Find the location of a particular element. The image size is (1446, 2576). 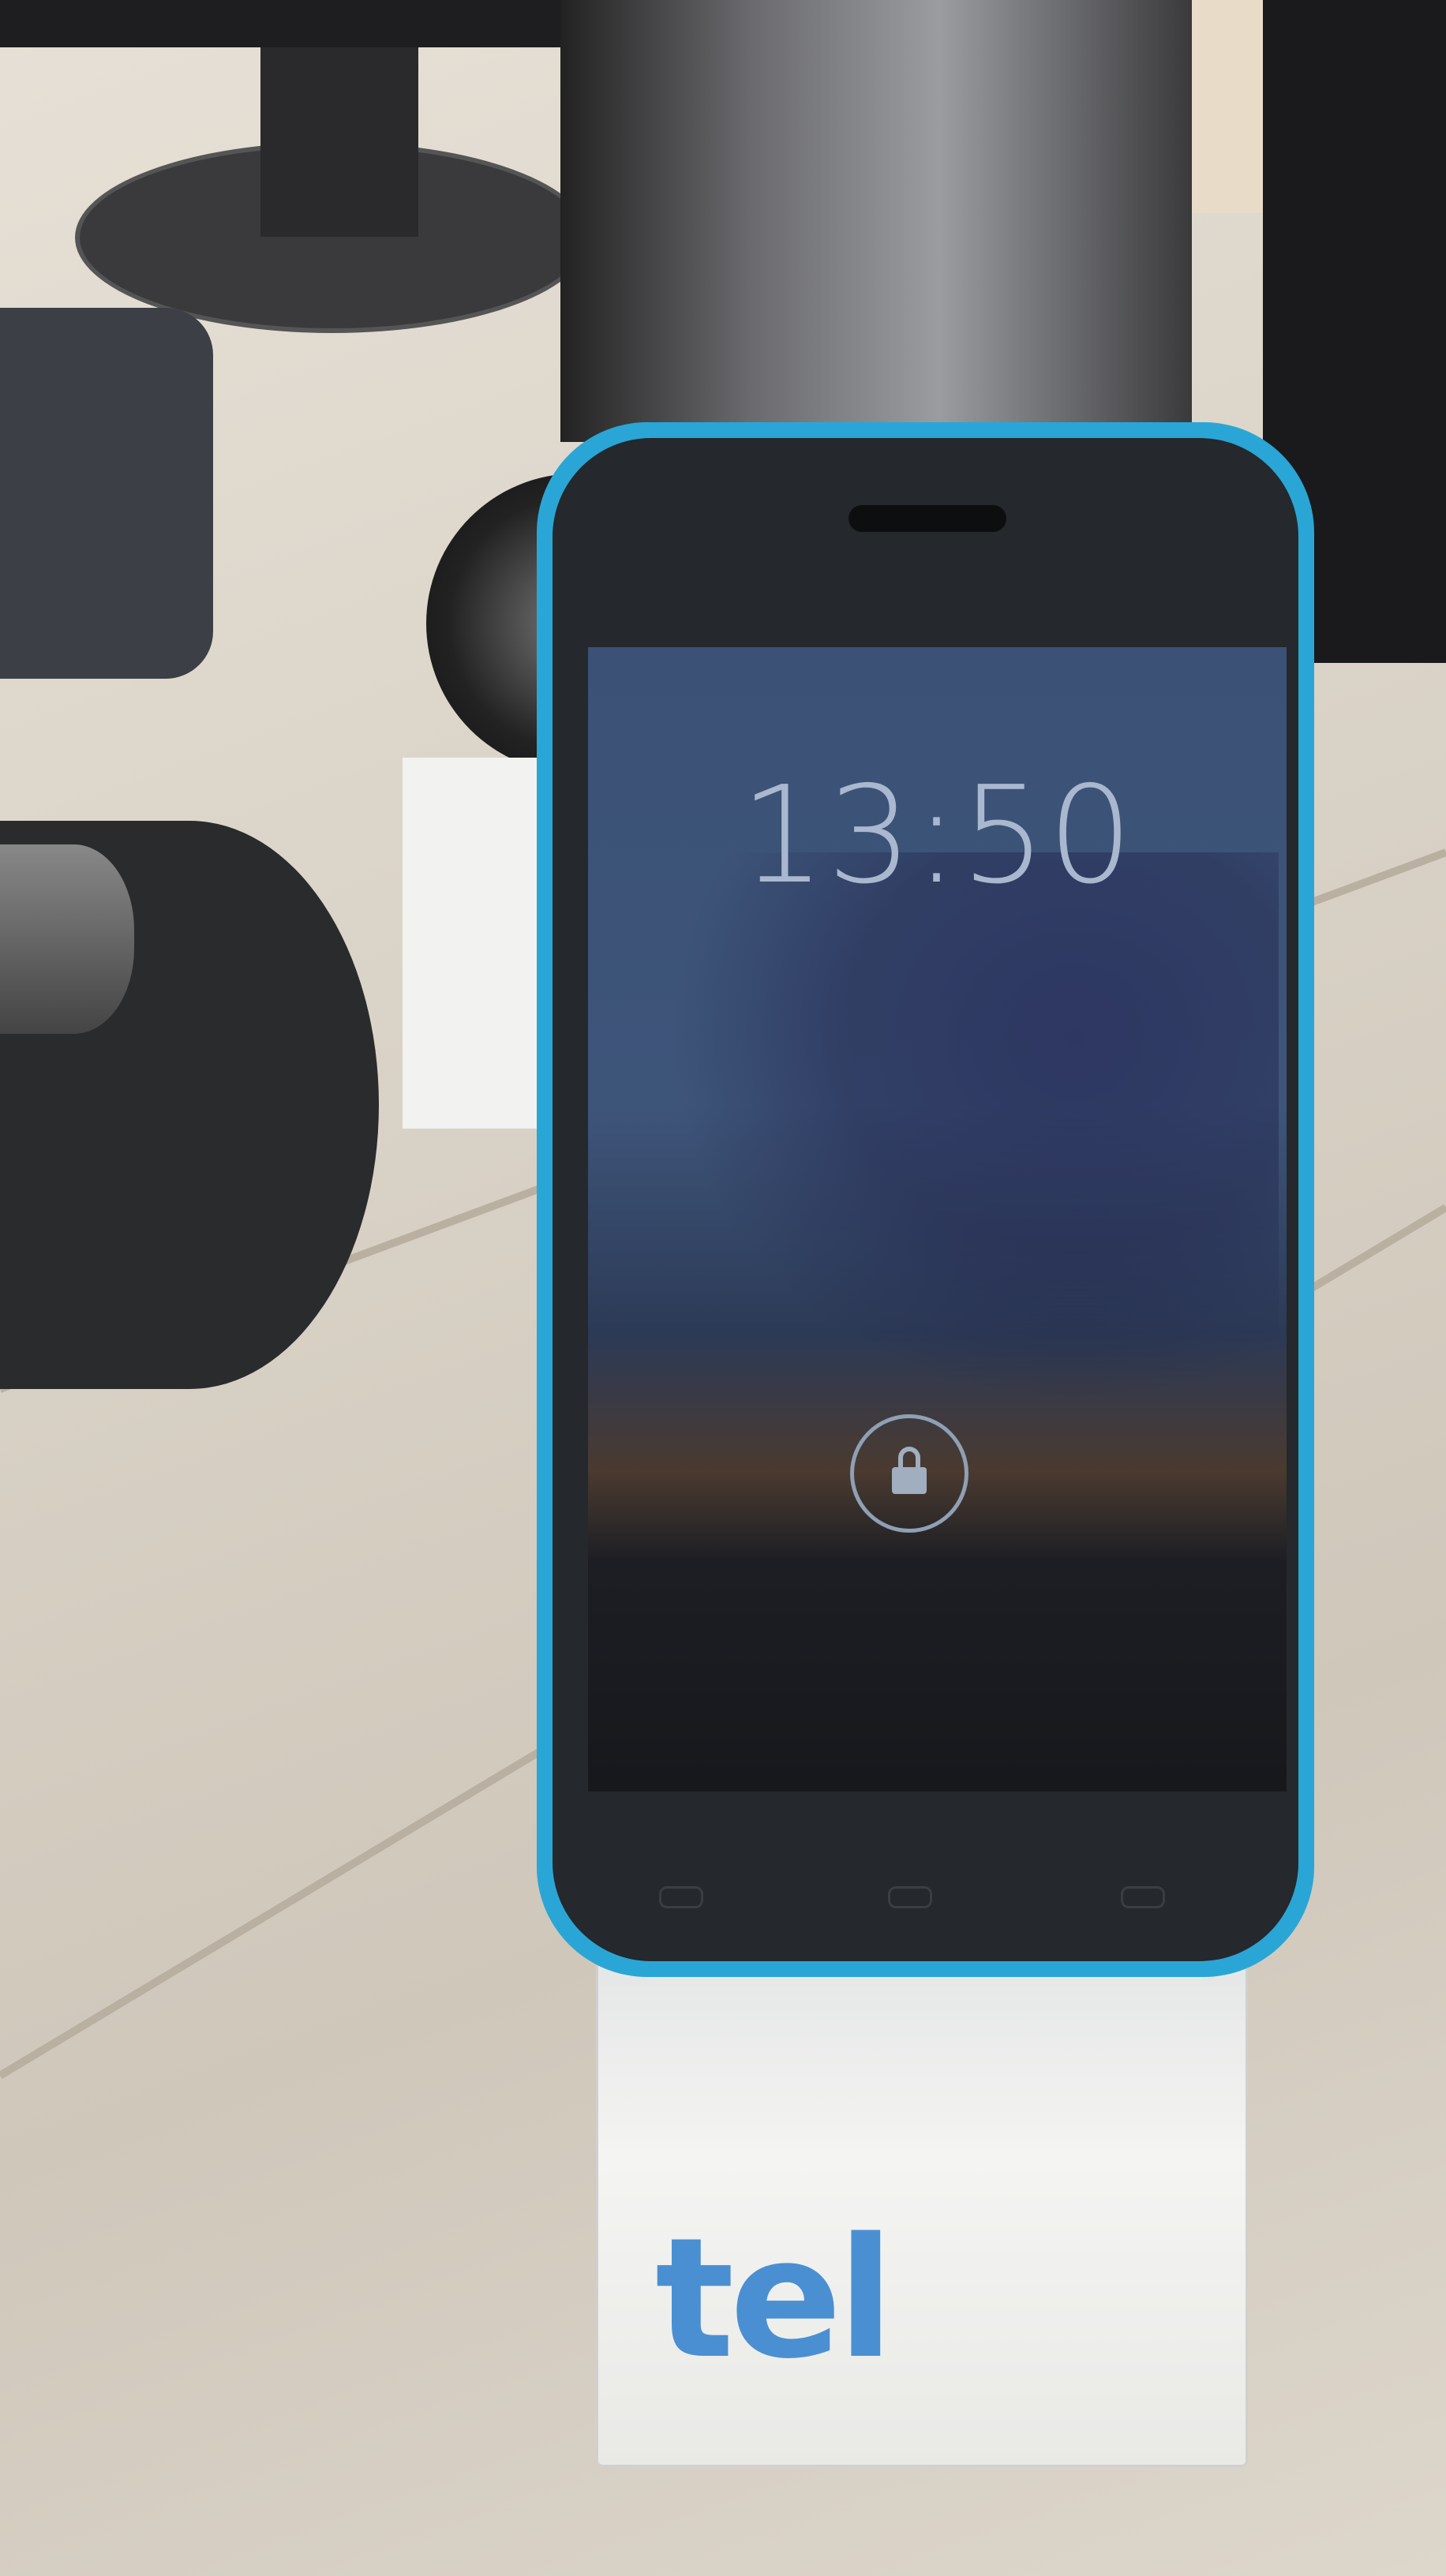

desk-phone is located at coordinates (106, 493).